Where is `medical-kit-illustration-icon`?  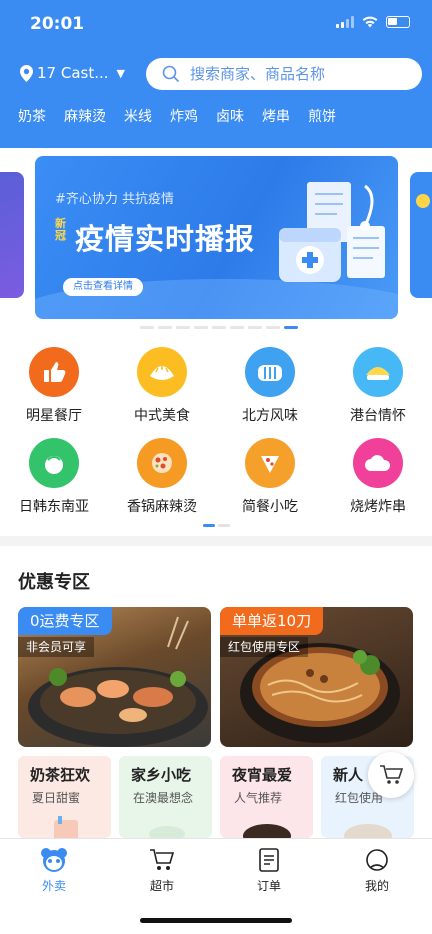
medical-kit-illustration-icon is located at coordinates (332, 232).